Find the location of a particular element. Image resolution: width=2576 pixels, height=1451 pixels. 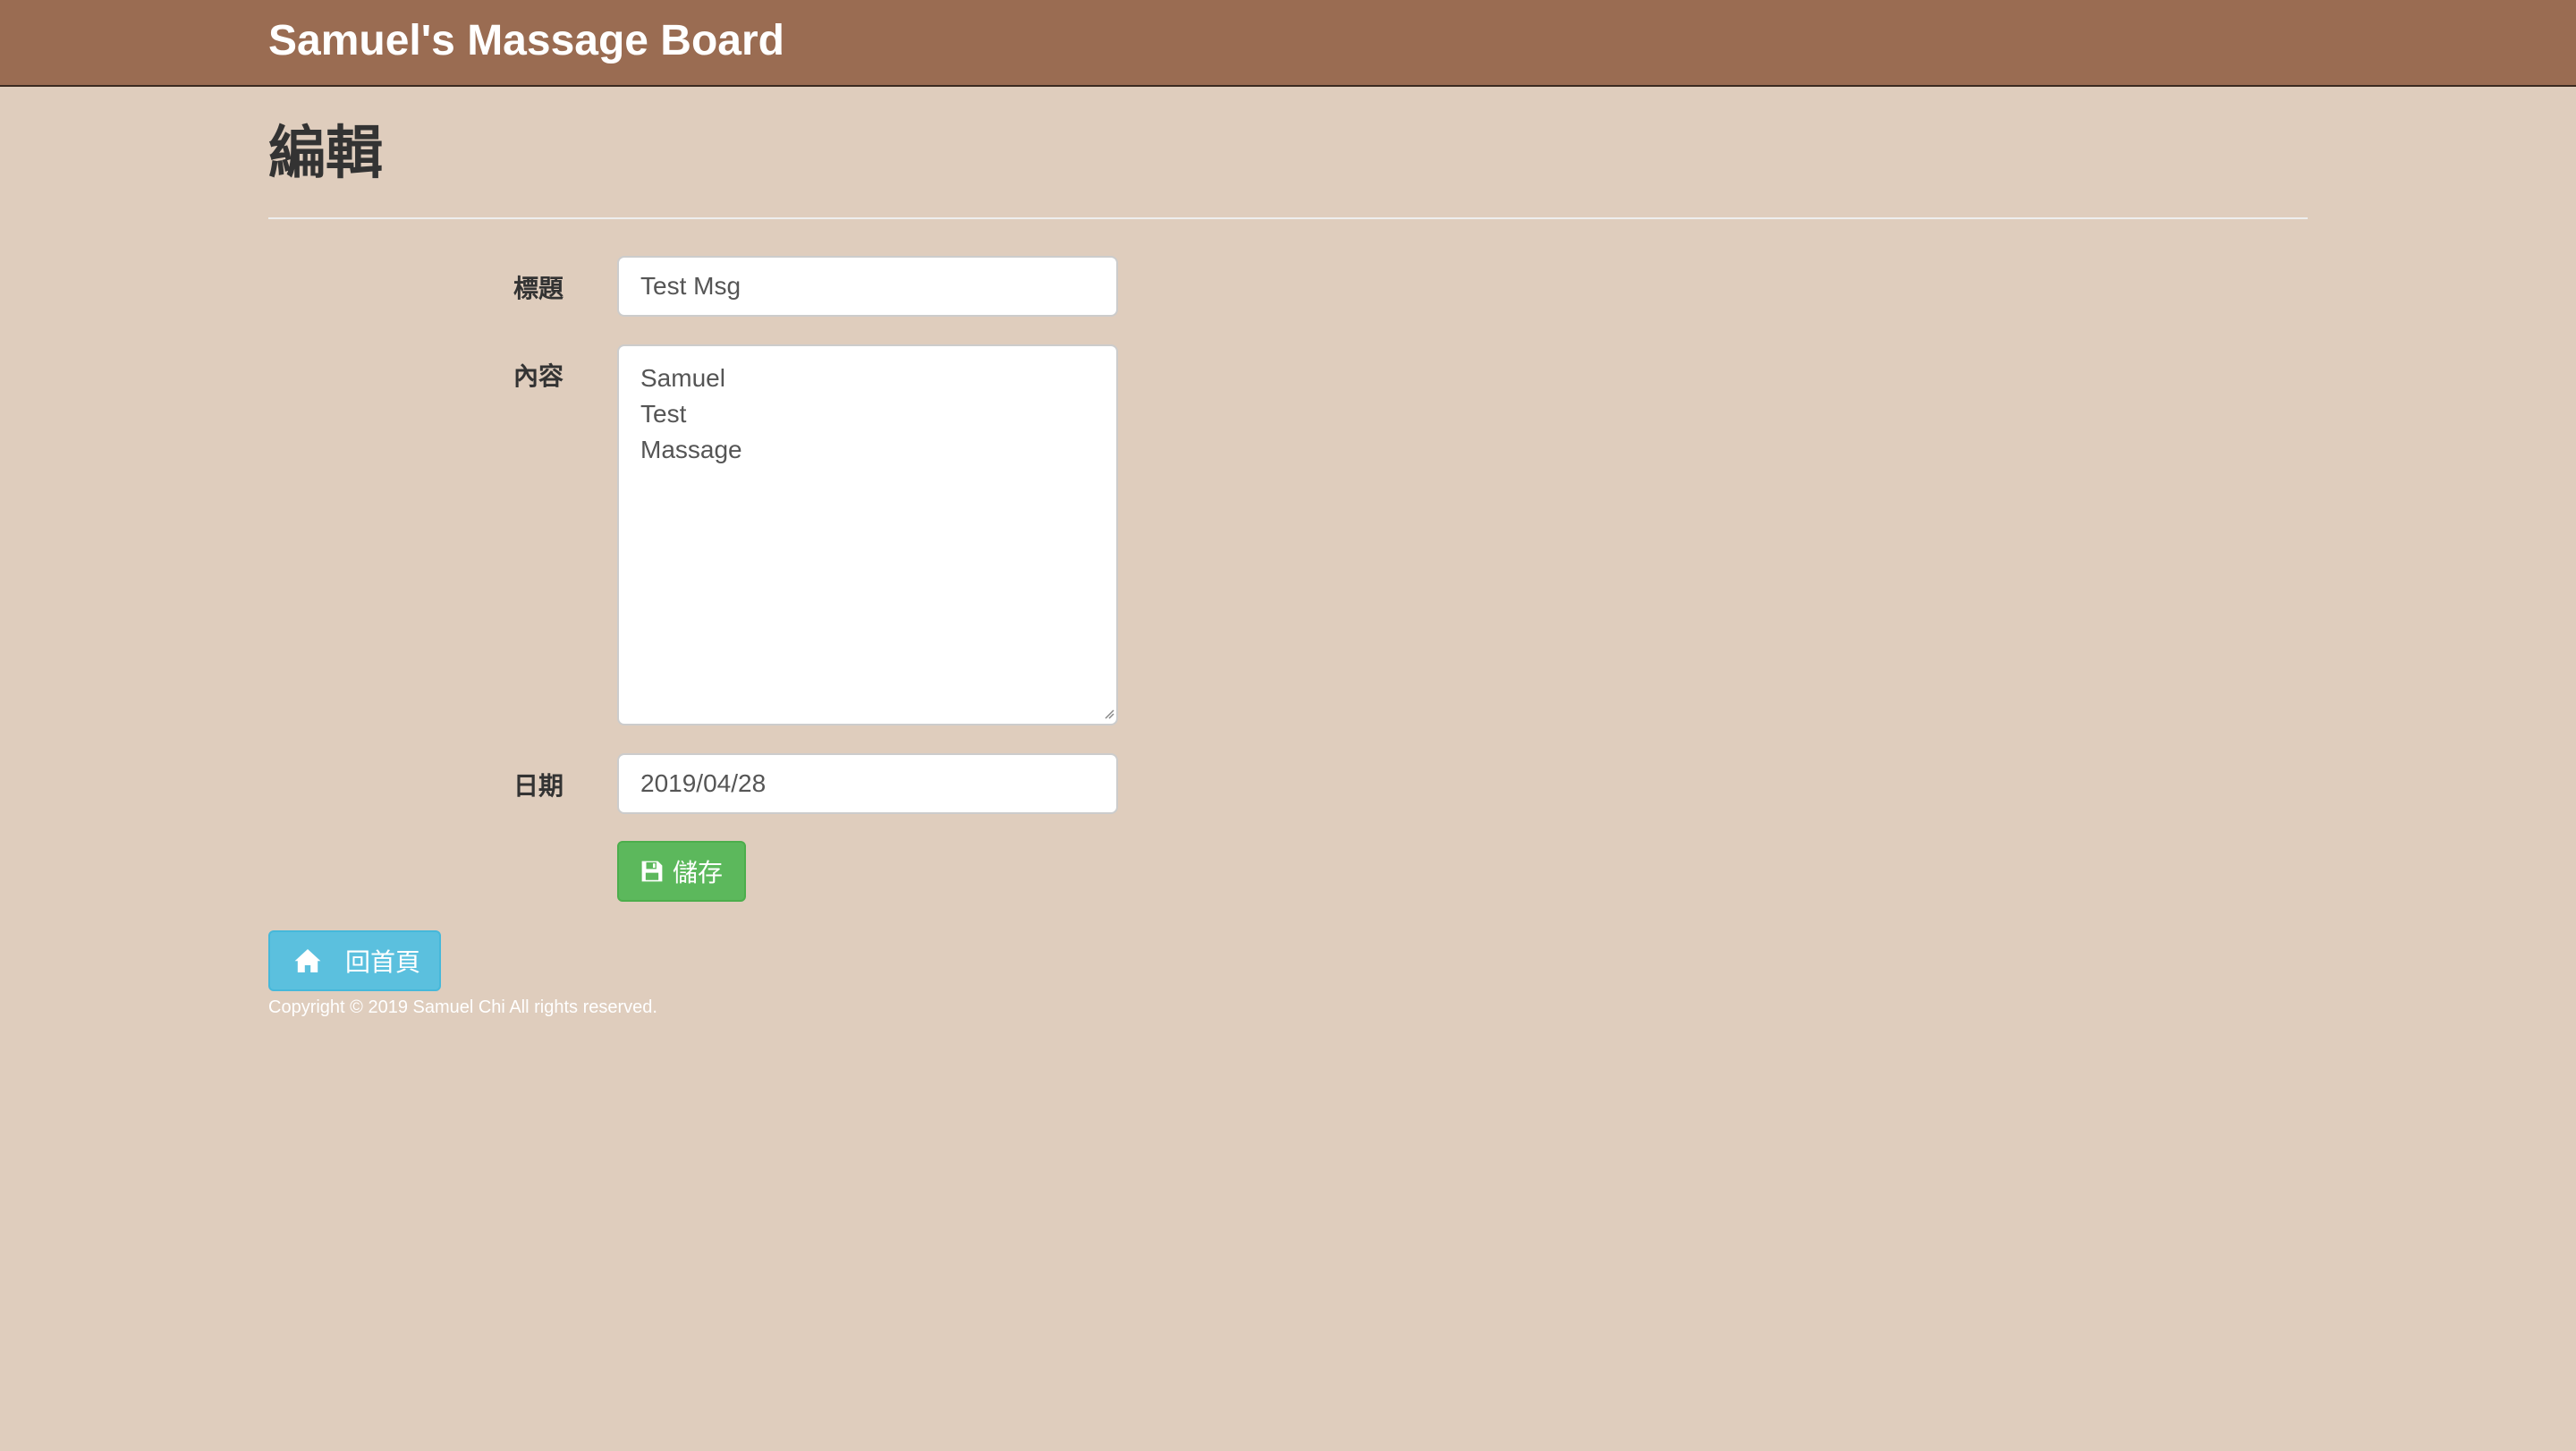

save-button: 儲存 is located at coordinates (681, 872).